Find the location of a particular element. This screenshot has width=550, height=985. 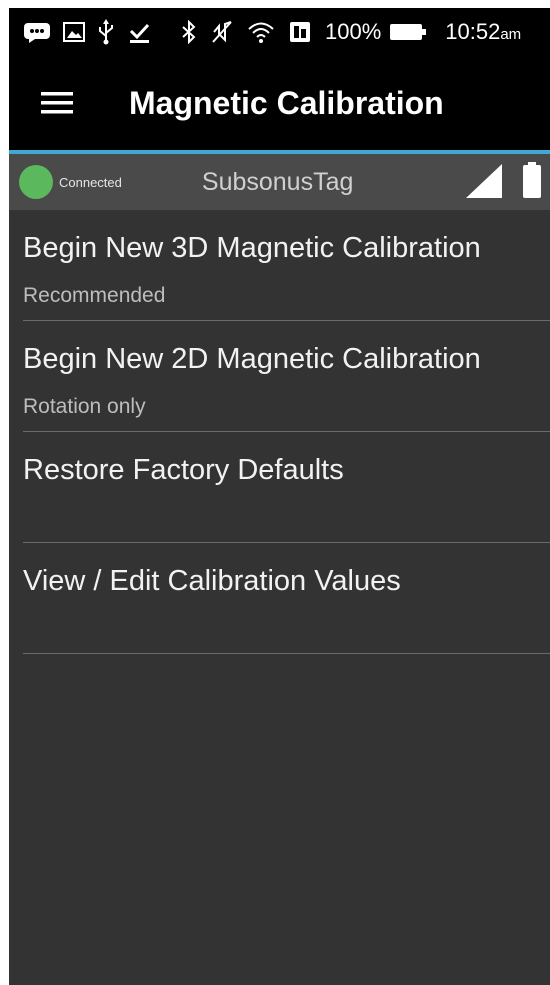

menu-button is located at coordinates (57, 103).